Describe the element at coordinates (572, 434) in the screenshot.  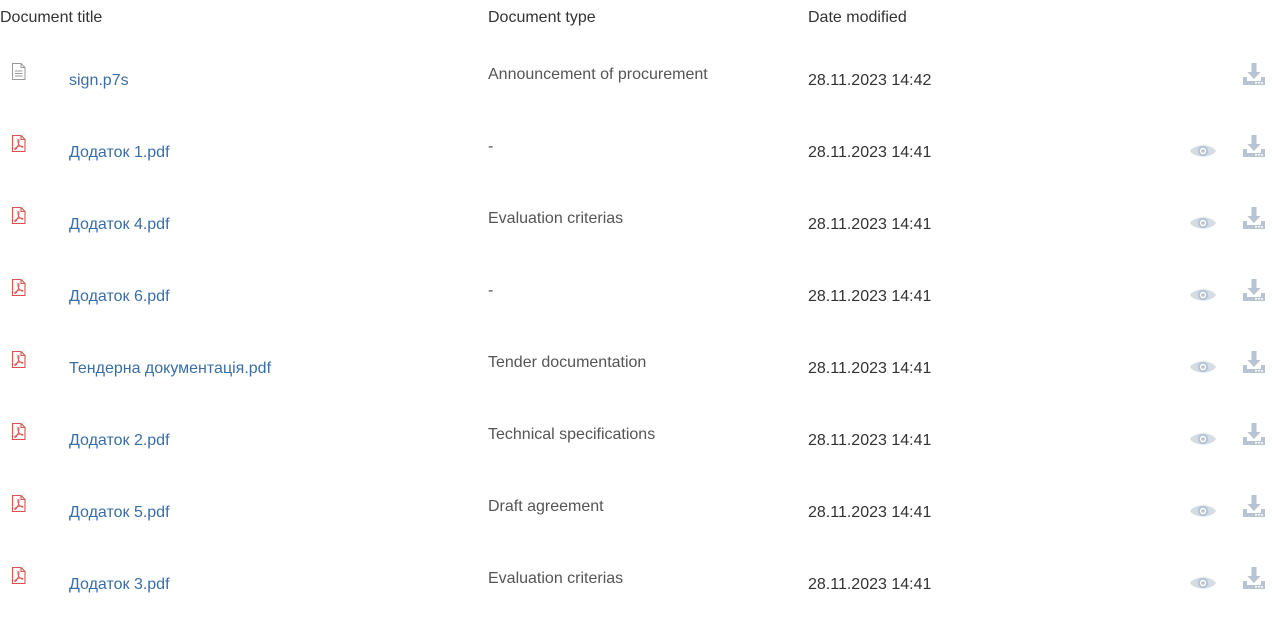
I see `document-type: Technical specifications` at that location.